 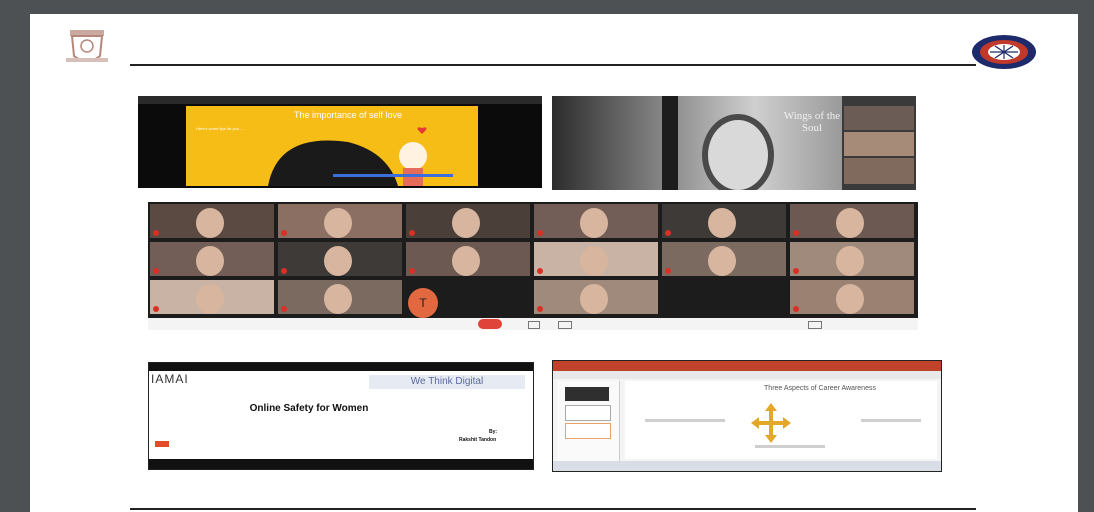 I want to click on mic-button, so click(x=534, y=325).